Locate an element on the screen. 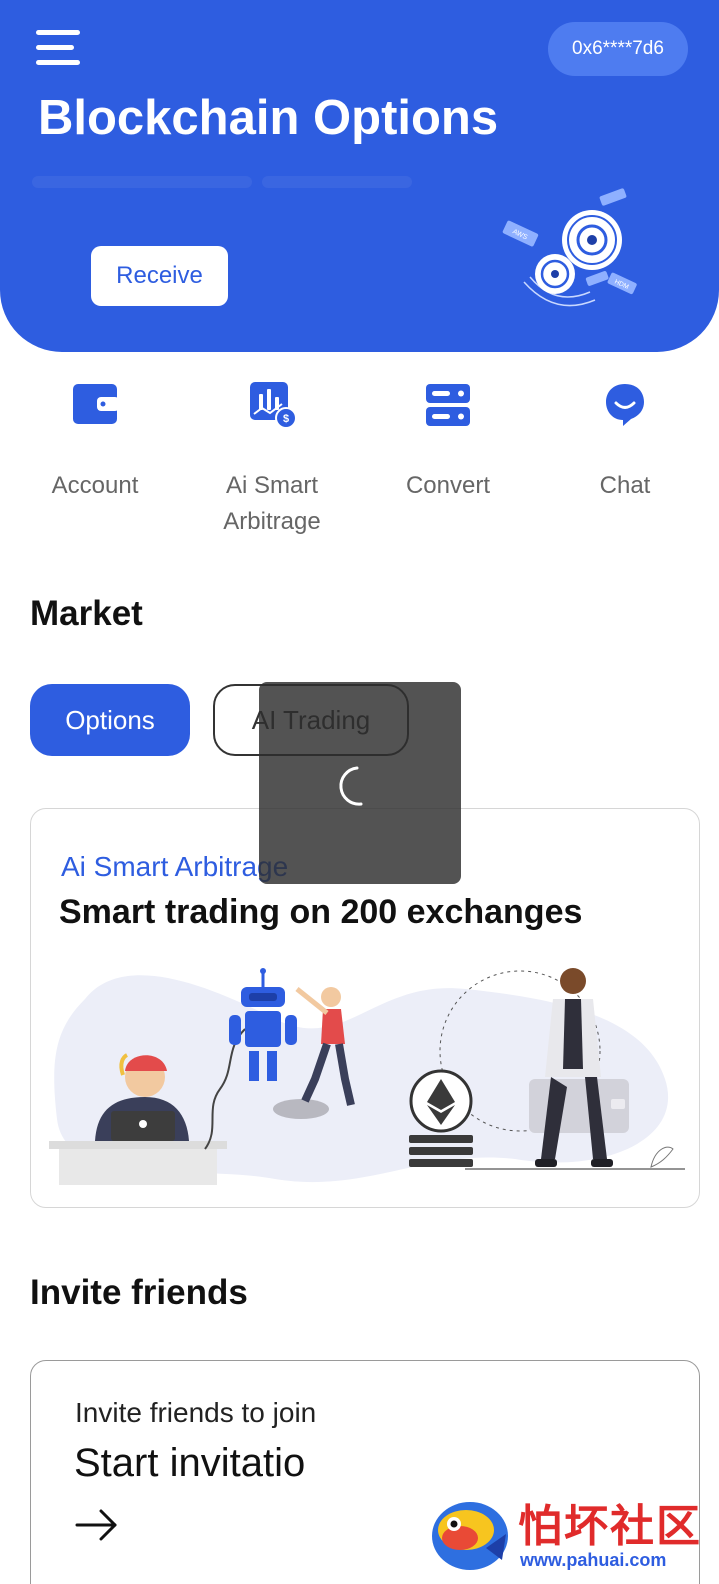 This screenshot has width=719, height=1584. trading-illustration is located at coordinates (367, 1076).